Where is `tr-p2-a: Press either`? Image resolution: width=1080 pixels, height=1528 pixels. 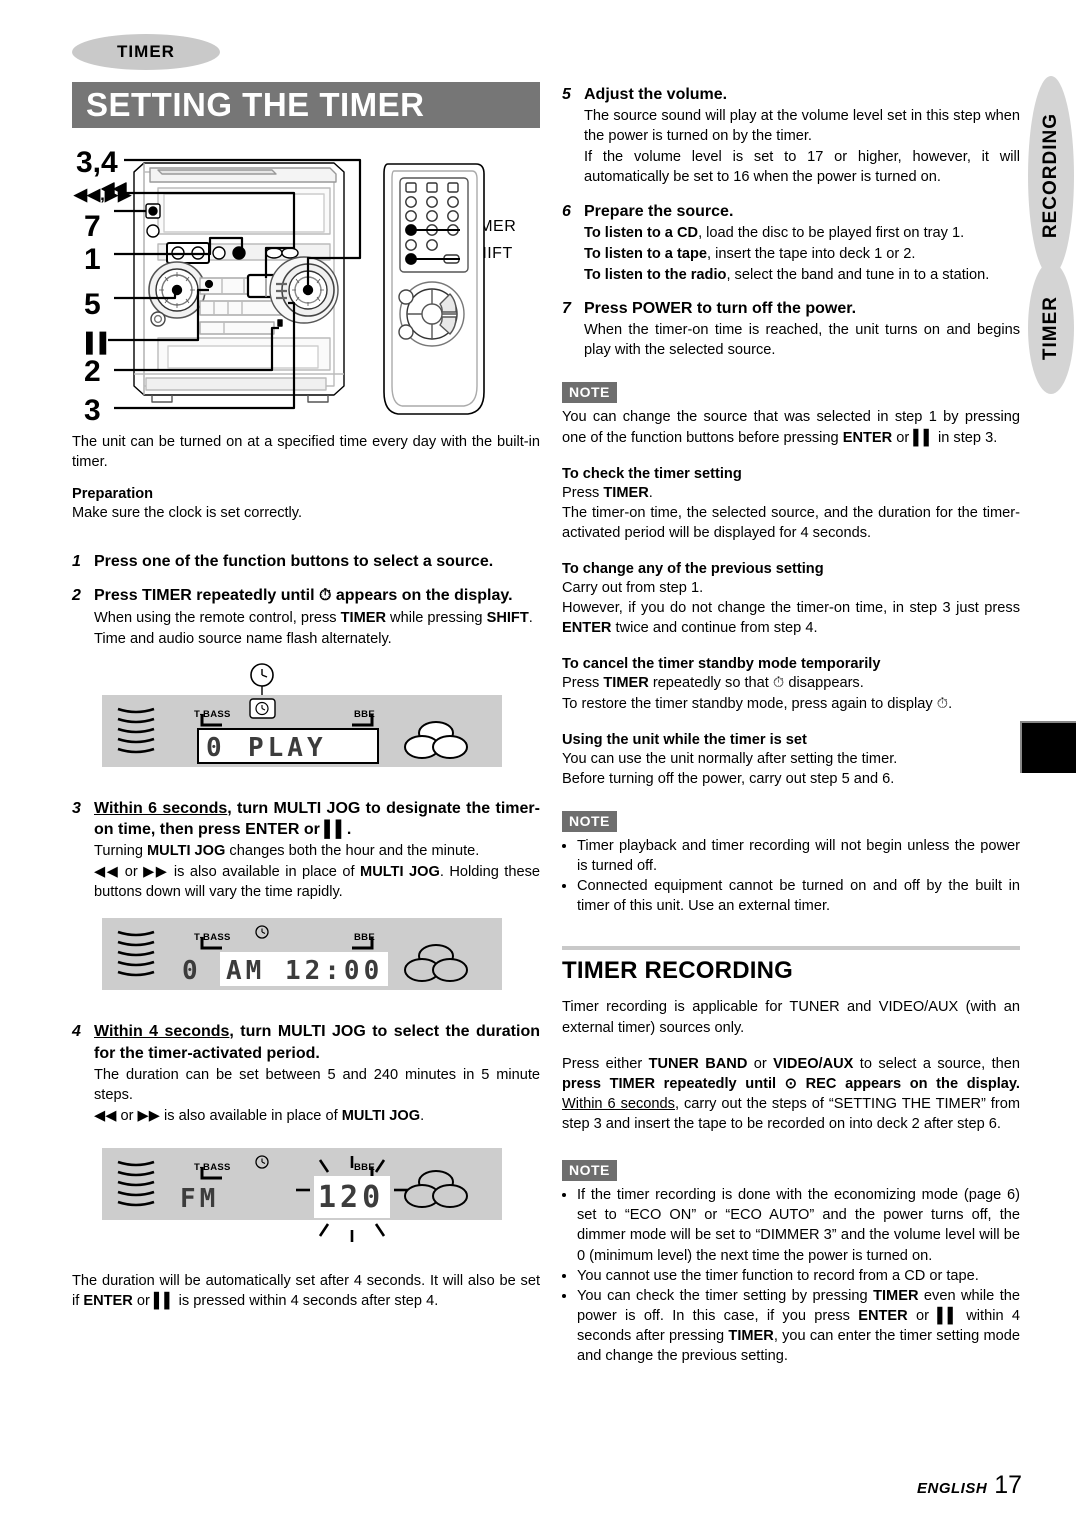 tr-p2-a: Press either is located at coordinates (605, 1063).